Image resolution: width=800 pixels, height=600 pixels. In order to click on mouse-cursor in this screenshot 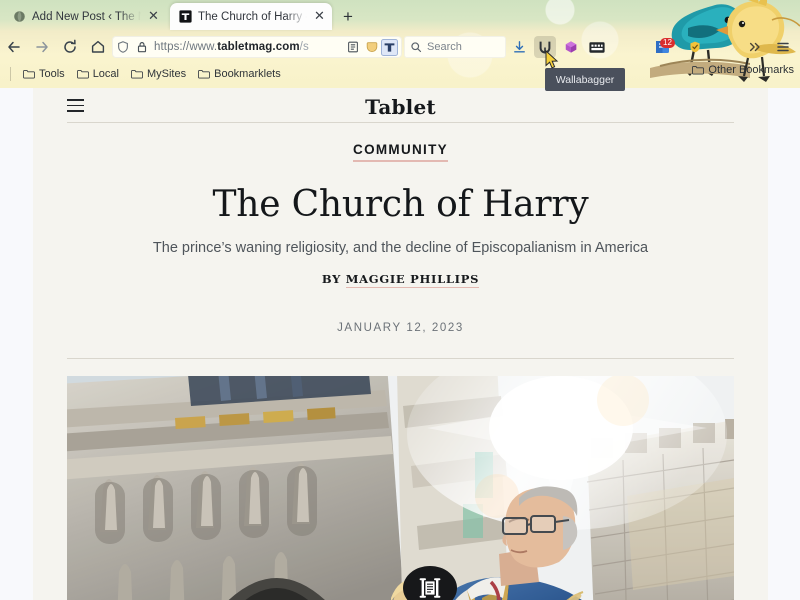, I will do `click(552, 59)`.